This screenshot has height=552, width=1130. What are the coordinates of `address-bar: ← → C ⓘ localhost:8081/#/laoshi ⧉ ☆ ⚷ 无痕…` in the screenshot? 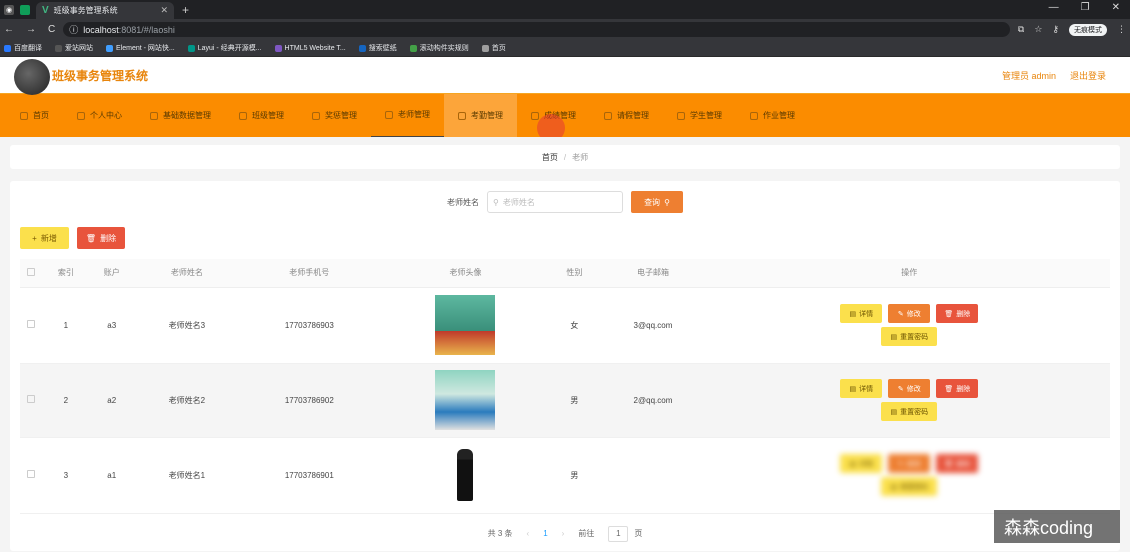 It's located at (565, 29).